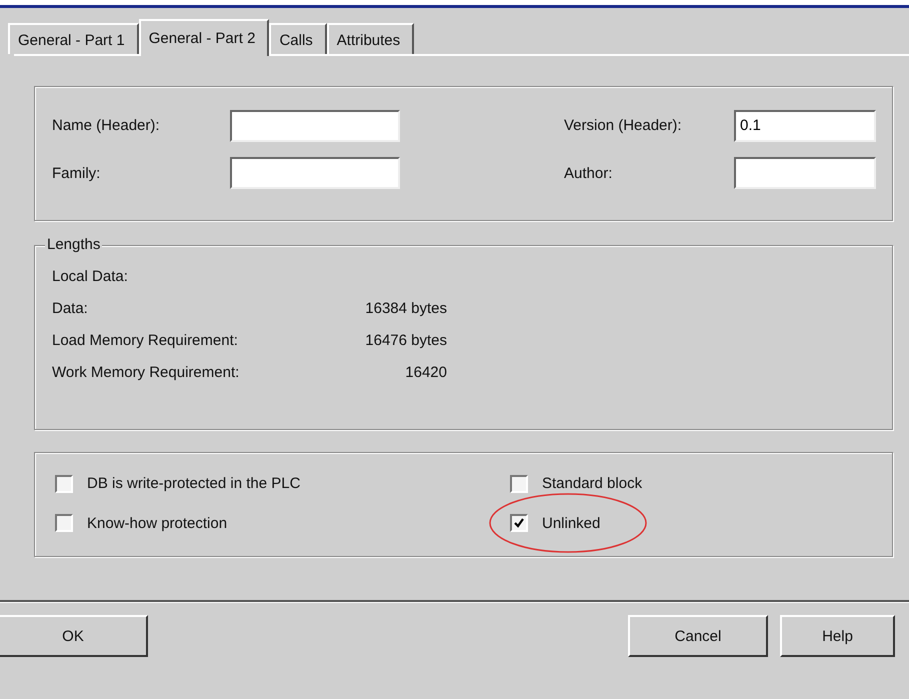 Image resolution: width=909 pixels, height=699 pixels. I want to click on length-label: Load Memory Requirement:, so click(145, 340).